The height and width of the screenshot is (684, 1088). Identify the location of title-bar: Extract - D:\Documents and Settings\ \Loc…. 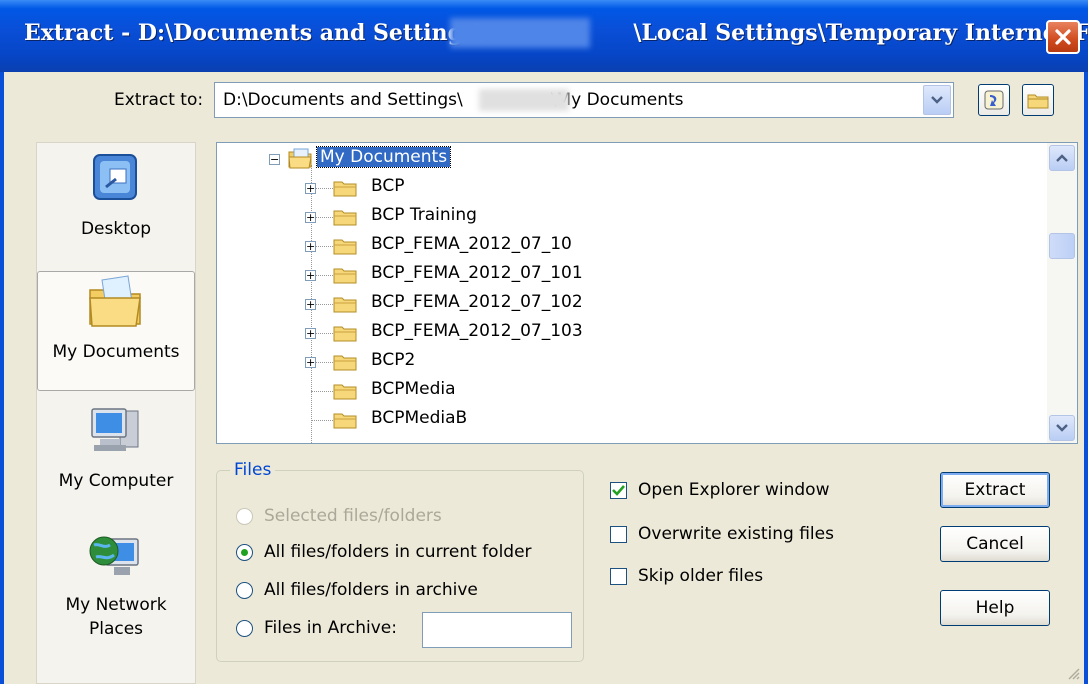
(544, 36).